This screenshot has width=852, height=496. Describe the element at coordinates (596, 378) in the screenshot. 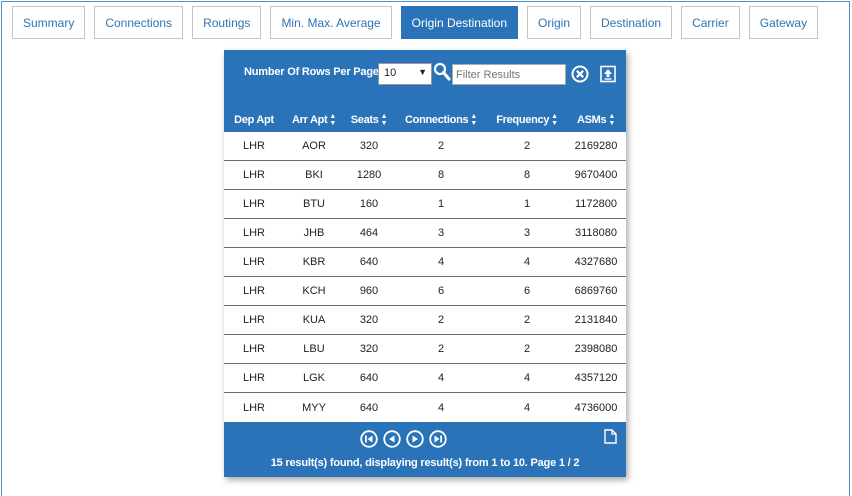

I see `cell-asms: 4357120` at that location.